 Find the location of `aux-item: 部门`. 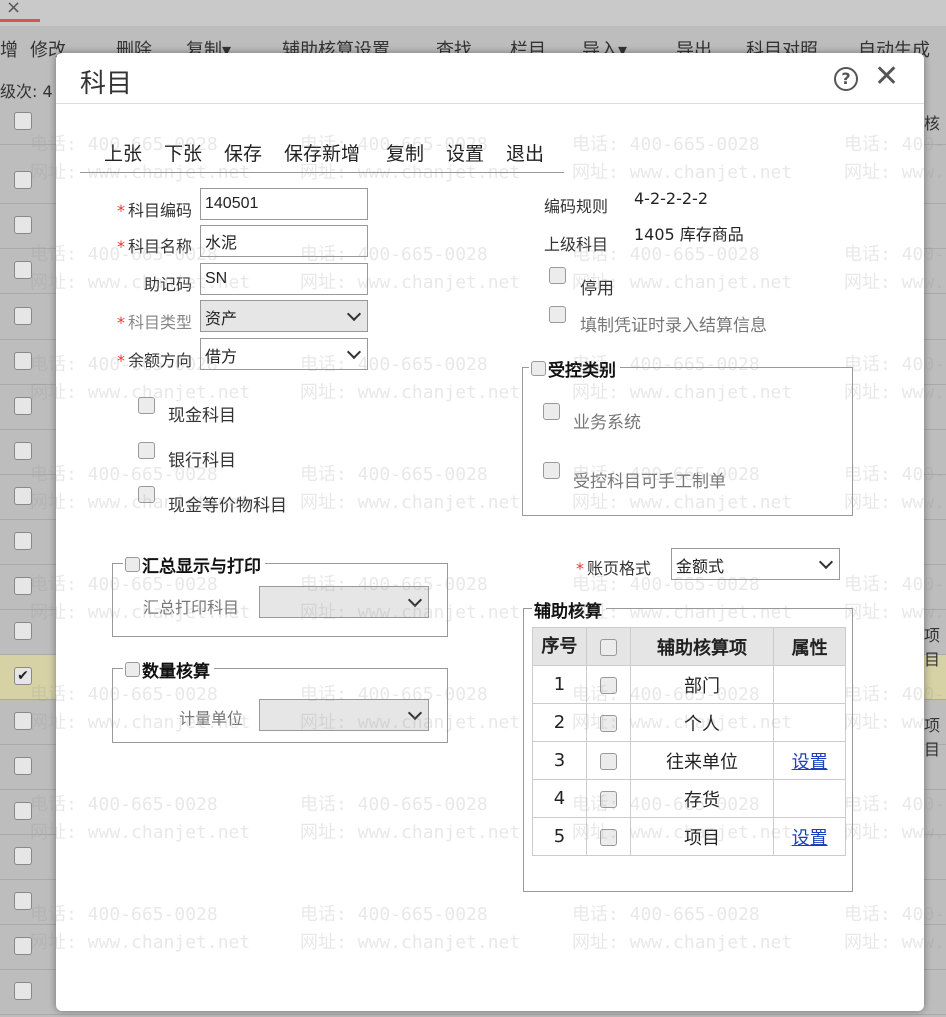

aux-item: 部门 is located at coordinates (702, 684).